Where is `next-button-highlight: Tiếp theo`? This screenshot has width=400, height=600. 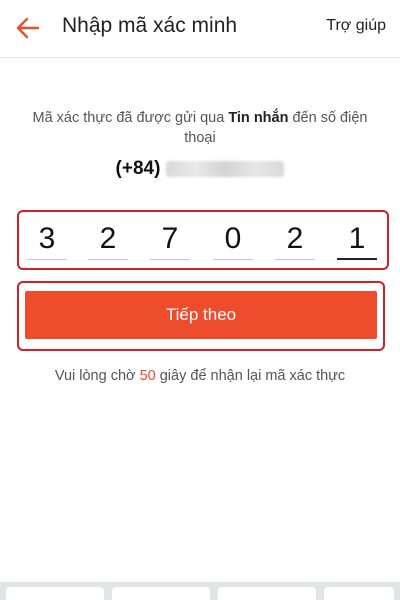
next-button-highlight: Tiếp theo is located at coordinates (201, 316).